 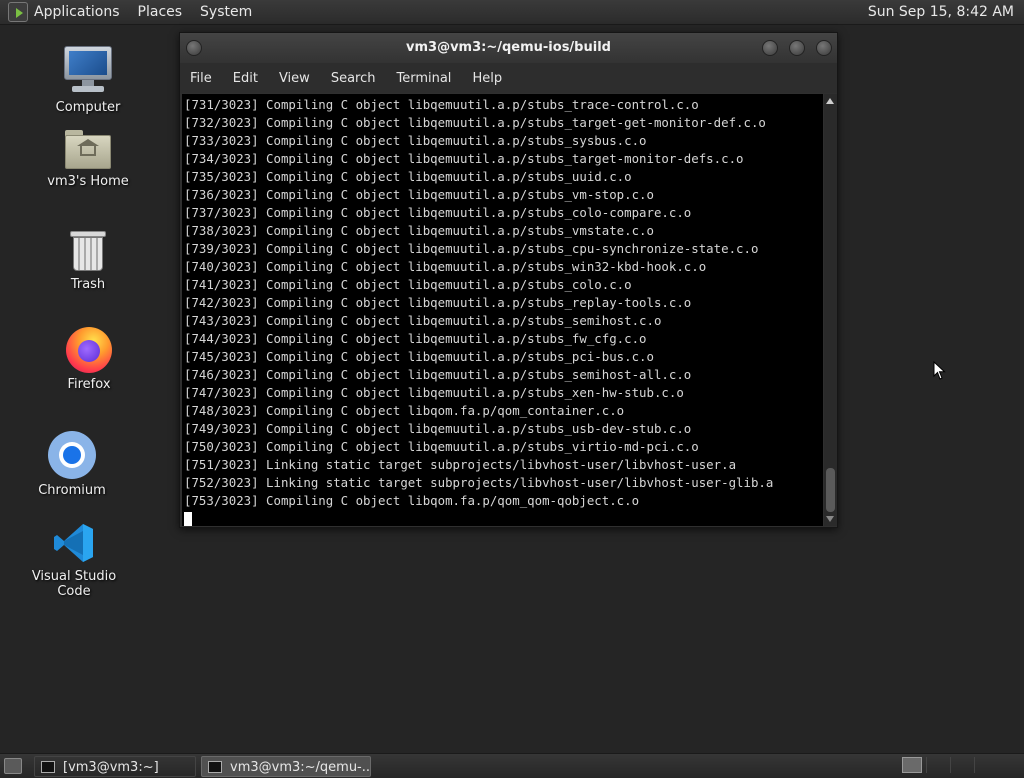 What do you see at coordinates (88, 181) in the screenshot?
I see `desktop-icon-label: vm3's Home` at bounding box center [88, 181].